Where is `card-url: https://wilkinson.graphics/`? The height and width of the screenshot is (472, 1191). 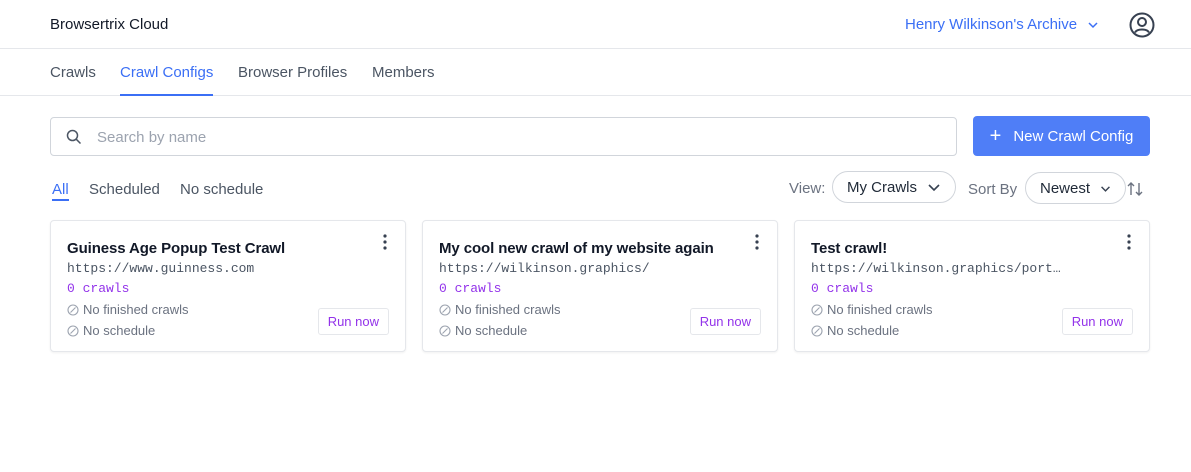 card-url: https://wilkinson.graphics/ is located at coordinates (544, 268).